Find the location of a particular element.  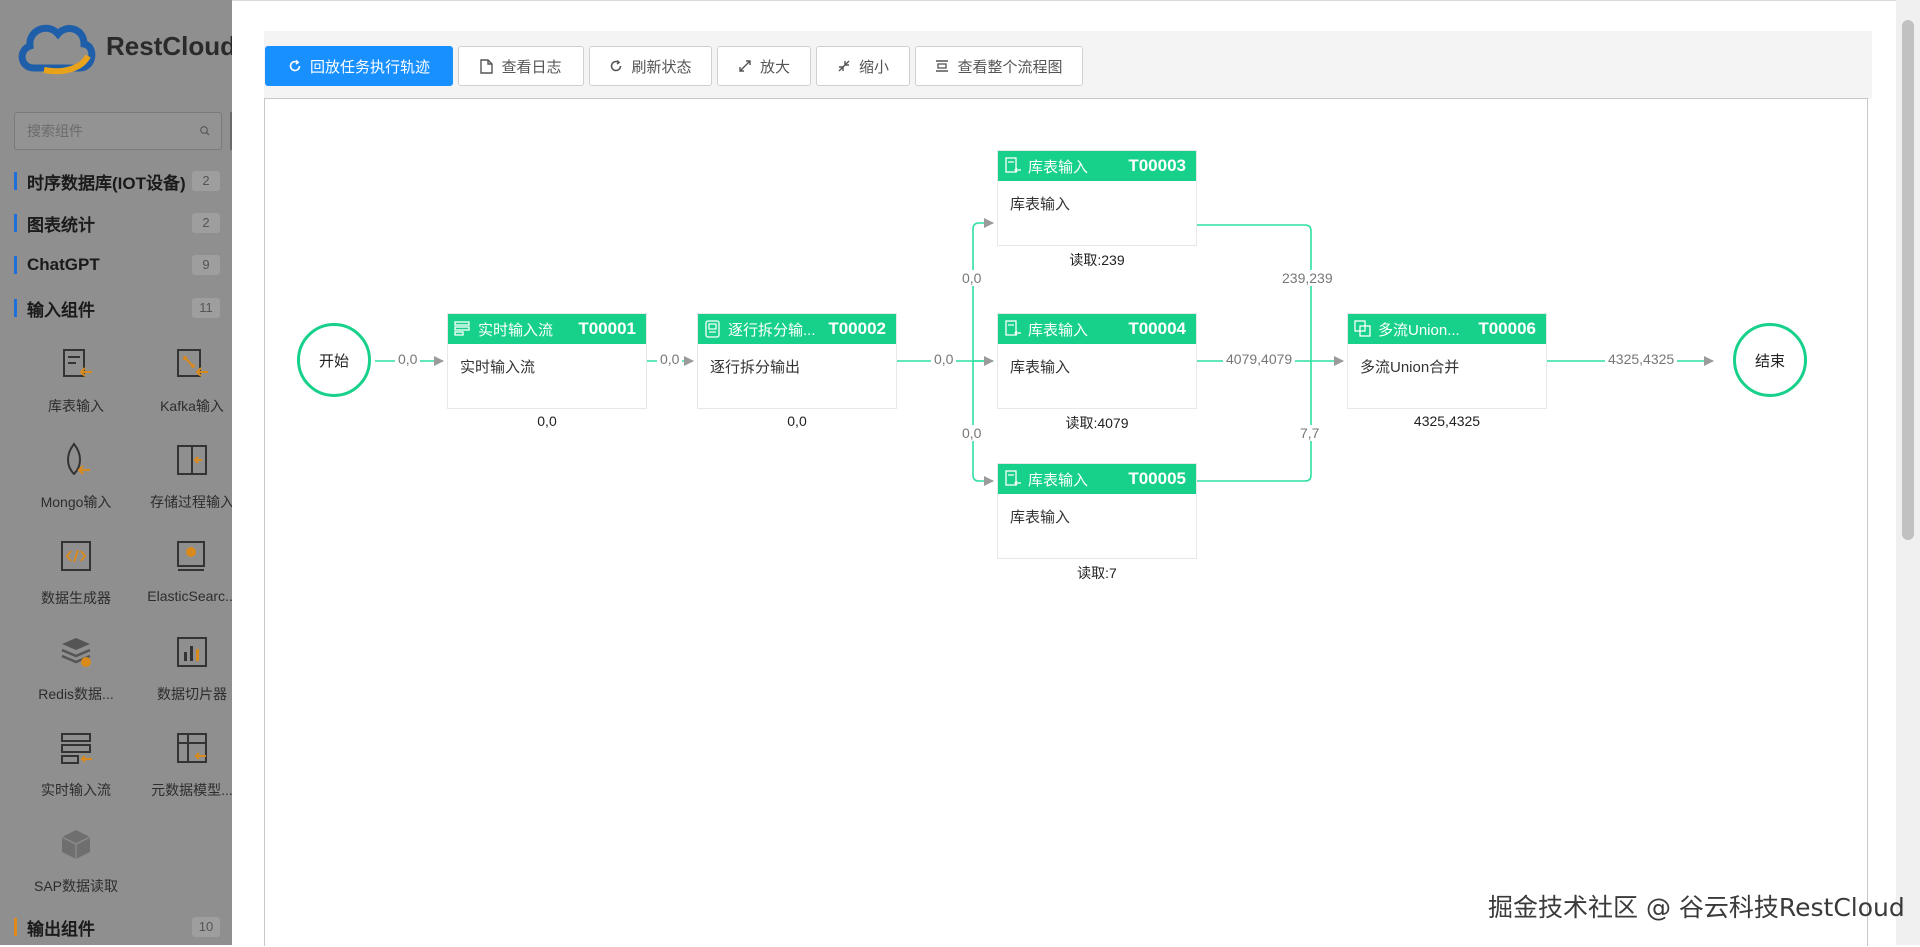

flow-node-t00006: 多流Union... T00006 多流Union合并 is located at coordinates (1447, 361).